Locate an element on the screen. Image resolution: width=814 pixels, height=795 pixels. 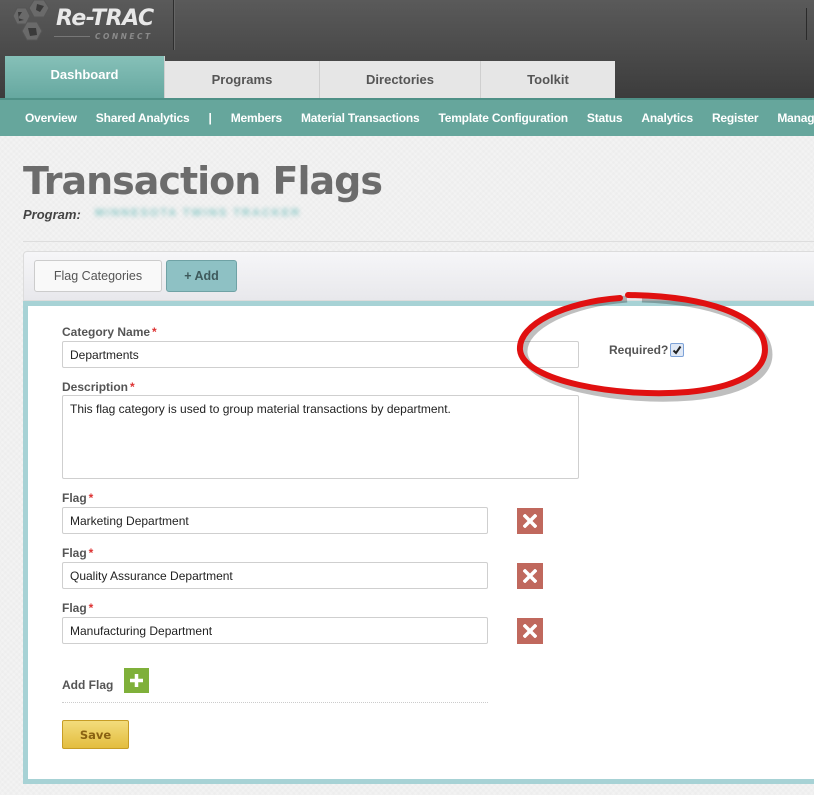
tab-toolkit: Toolkit is located at coordinates (548, 79).